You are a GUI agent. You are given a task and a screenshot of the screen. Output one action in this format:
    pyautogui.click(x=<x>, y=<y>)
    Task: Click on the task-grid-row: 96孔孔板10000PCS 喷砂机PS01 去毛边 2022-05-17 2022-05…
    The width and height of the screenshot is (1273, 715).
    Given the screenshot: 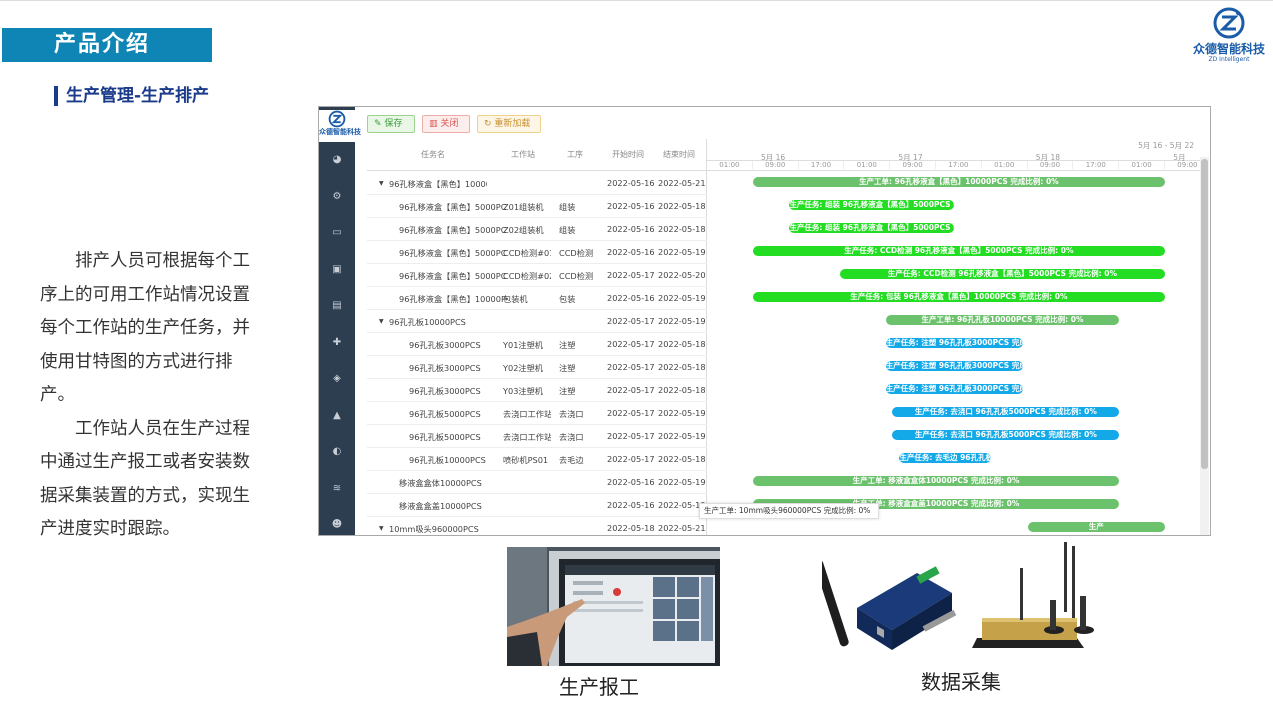 What is the action you would take?
    pyautogui.click(x=537, y=459)
    